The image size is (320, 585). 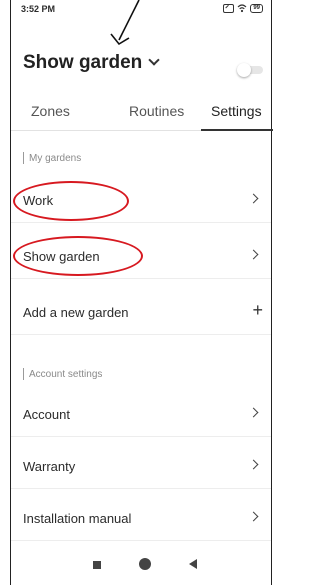 I want to click on plus-icon: +, so click(x=257, y=310).